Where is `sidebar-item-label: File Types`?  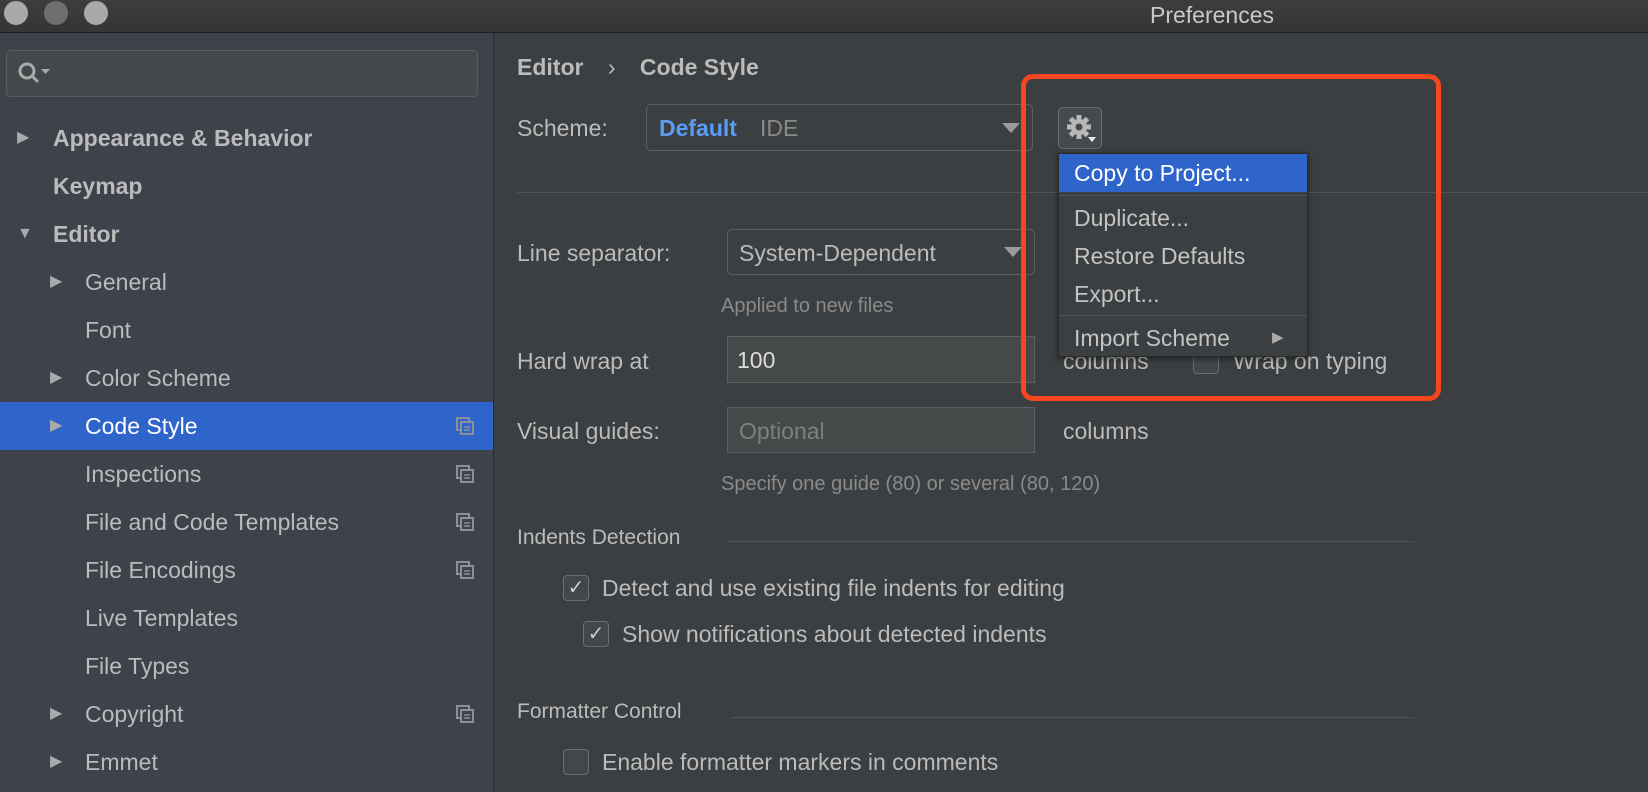
sidebar-item-label: File Types is located at coordinates (137, 666).